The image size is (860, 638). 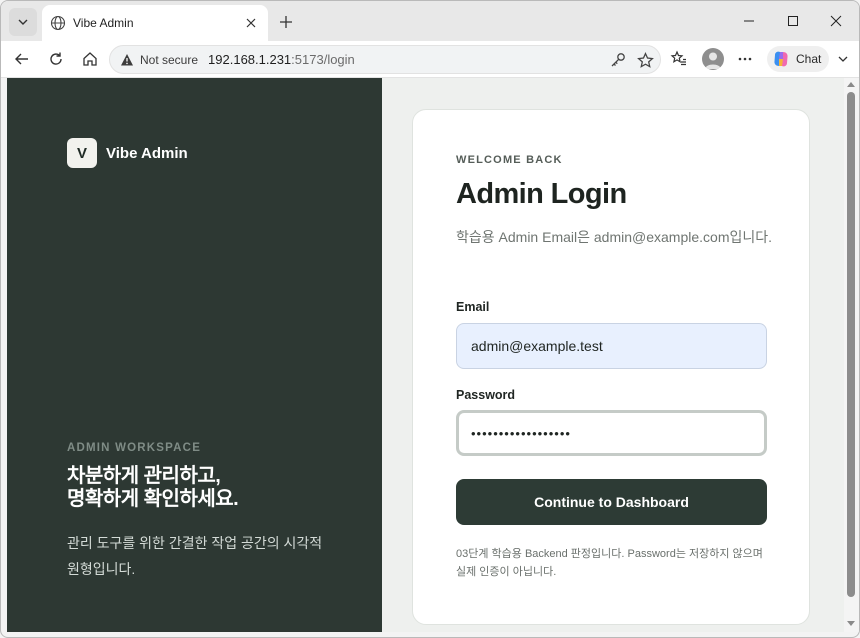 I want to click on maximize-button, so click(x=793, y=21).